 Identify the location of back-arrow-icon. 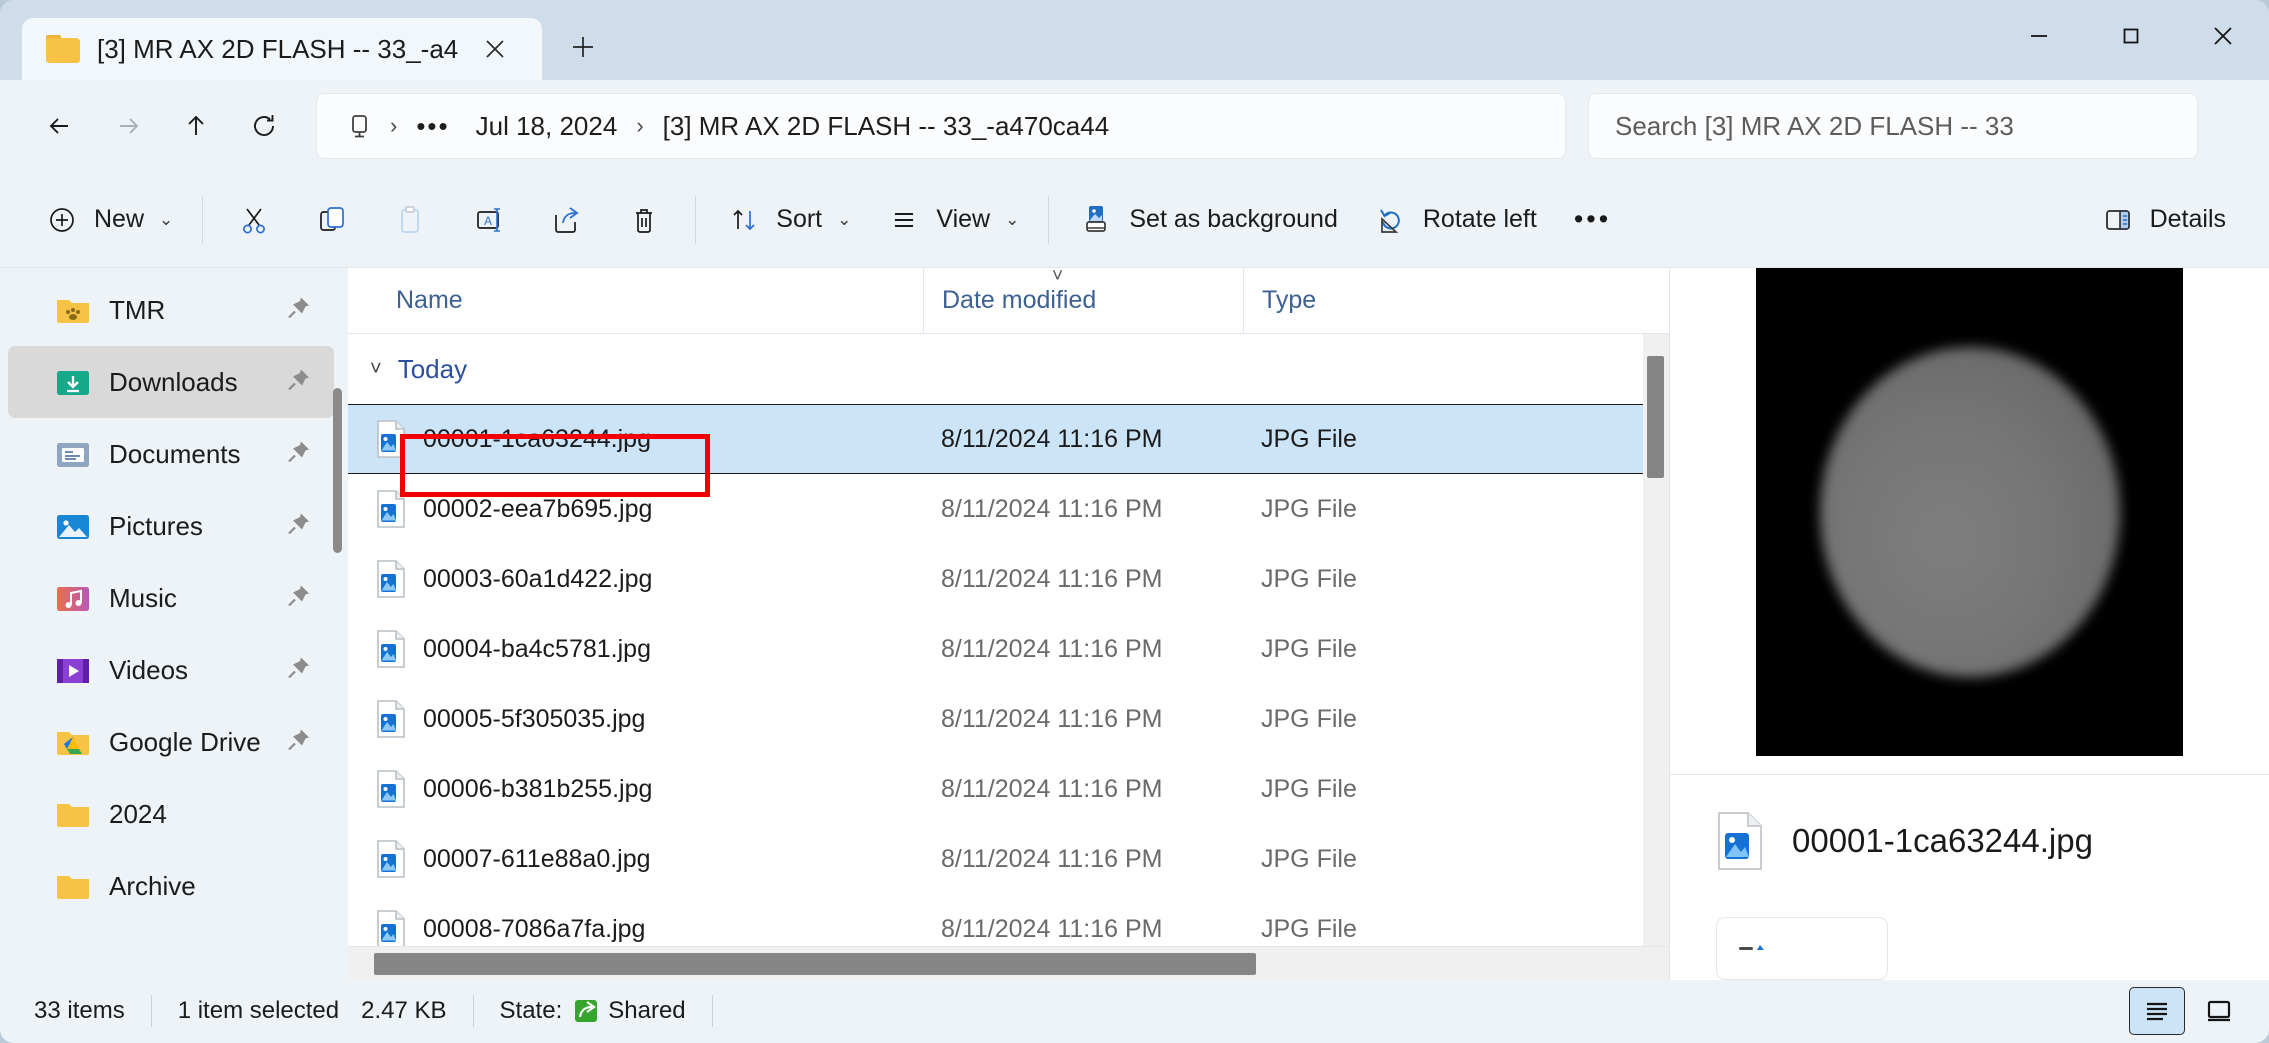
(60, 126).